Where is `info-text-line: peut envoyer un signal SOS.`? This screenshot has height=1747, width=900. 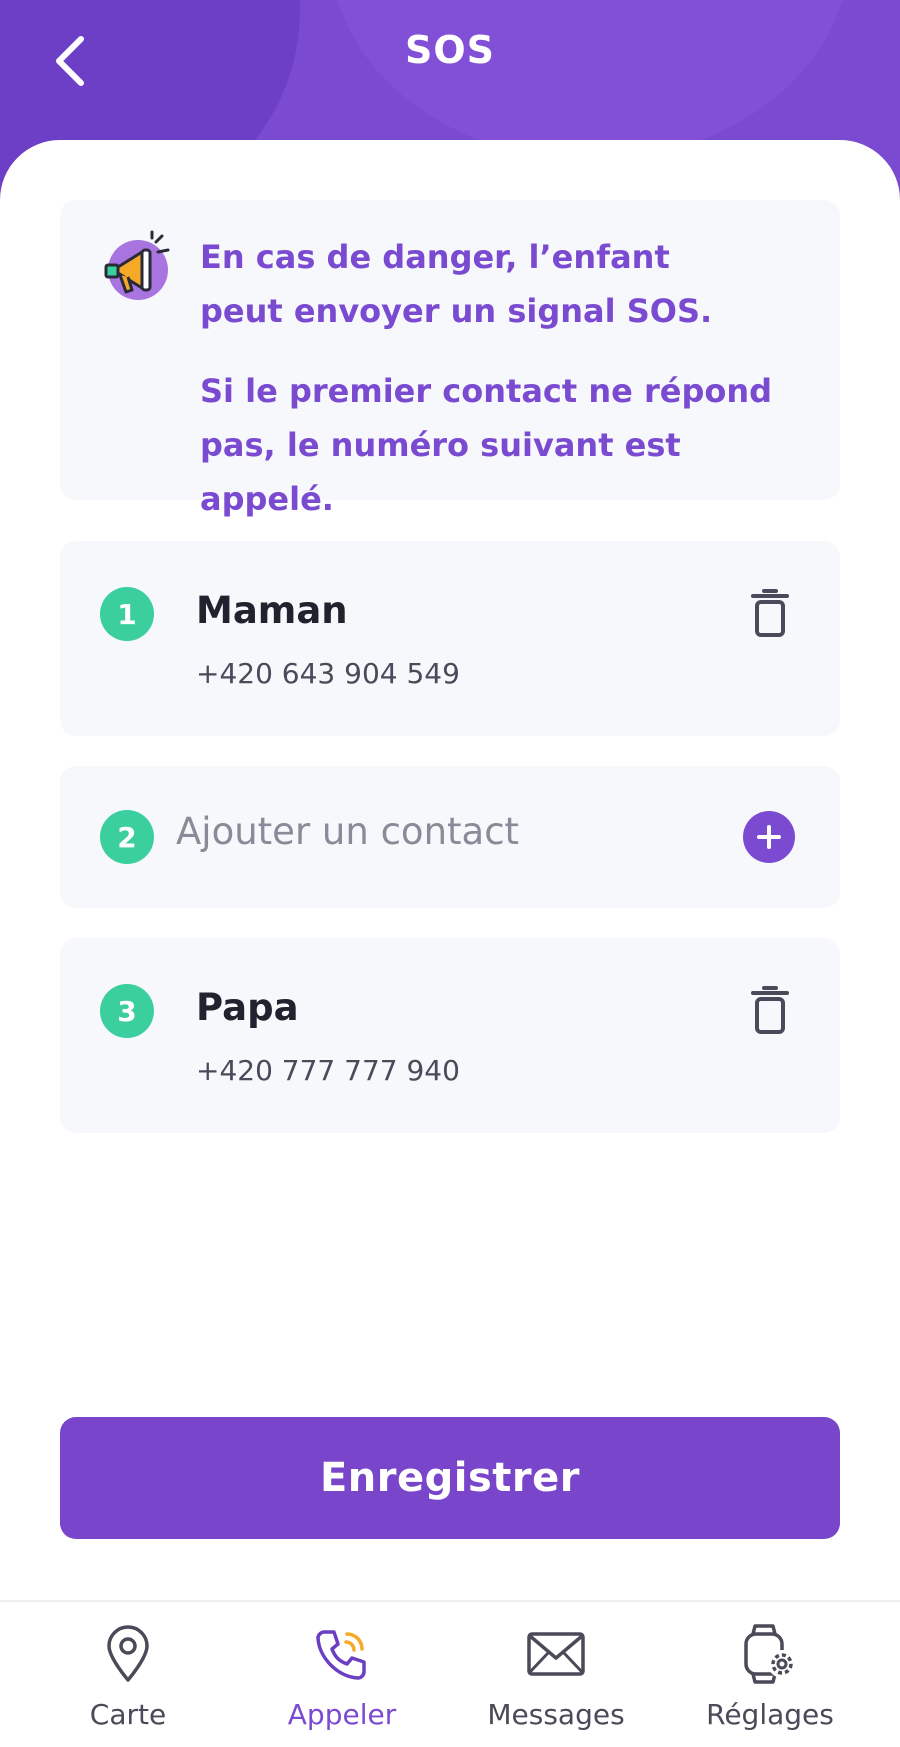
info-text-line: peut envoyer un signal SOS. is located at coordinates (456, 311).